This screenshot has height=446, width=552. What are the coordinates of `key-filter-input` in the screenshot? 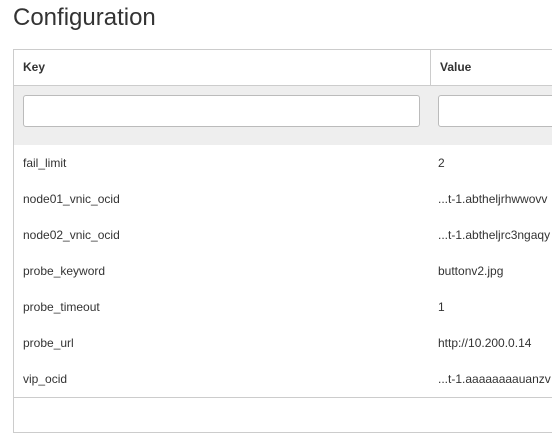 It's located at (221, 111).